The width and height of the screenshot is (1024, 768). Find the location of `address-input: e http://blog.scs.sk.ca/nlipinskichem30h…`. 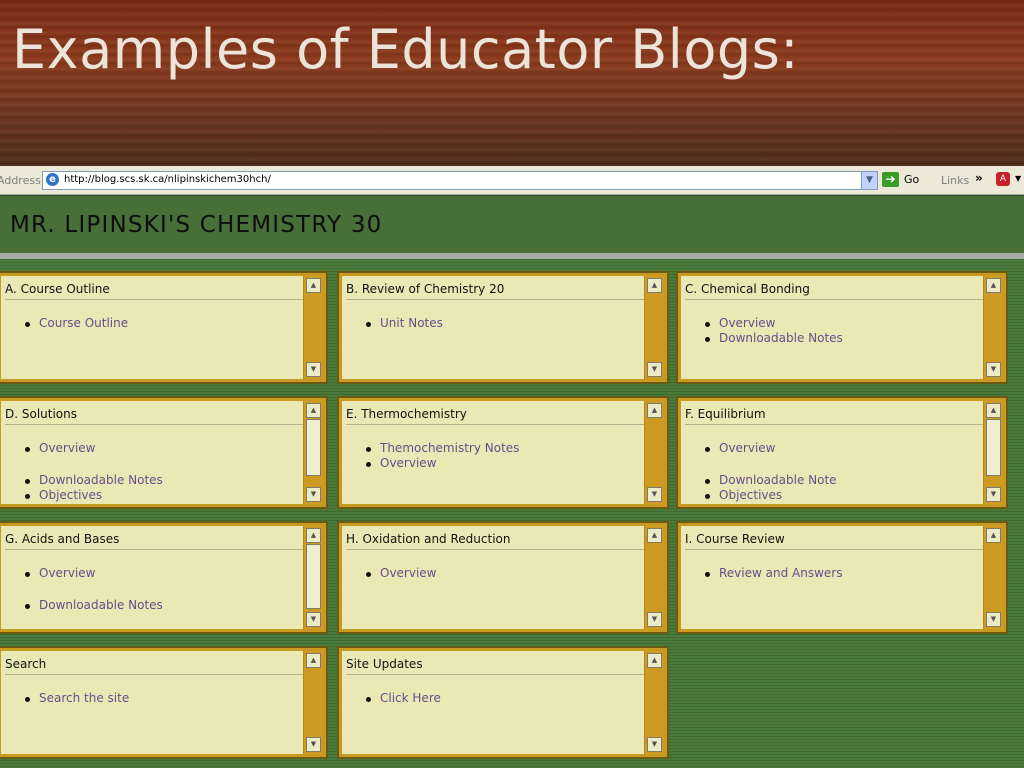

address-input: e http://blog.scs.sk.ca/nlipinskichem30h… is located at coordinates (460, 180).